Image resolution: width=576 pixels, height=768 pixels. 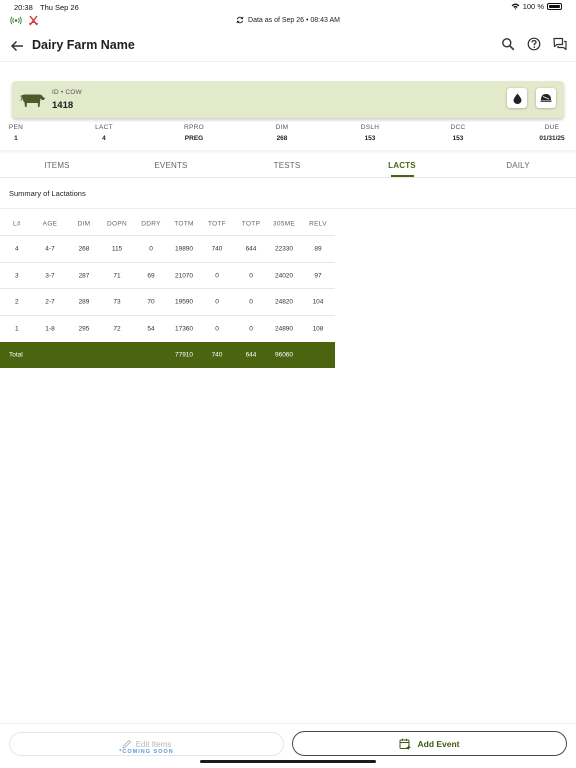 I want to click on cell-ddry: 0, so click(x=151, y=249).